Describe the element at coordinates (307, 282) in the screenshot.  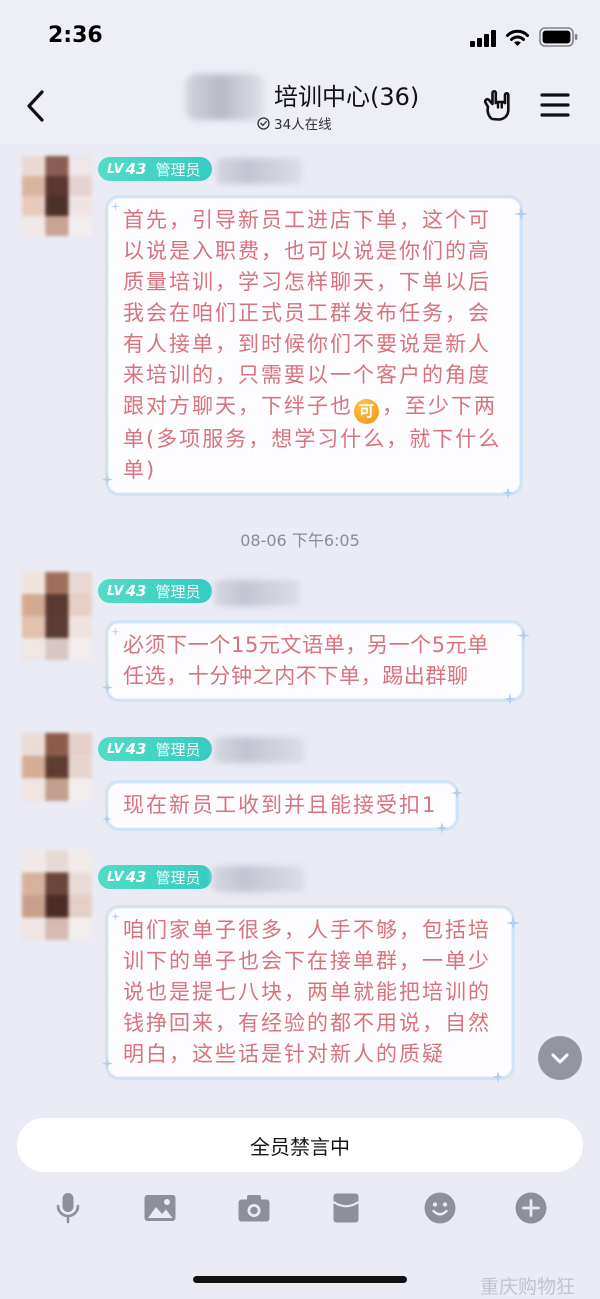
I see `message-text-line: 质量培训，学习怎样聊天，下单以后` at that location.